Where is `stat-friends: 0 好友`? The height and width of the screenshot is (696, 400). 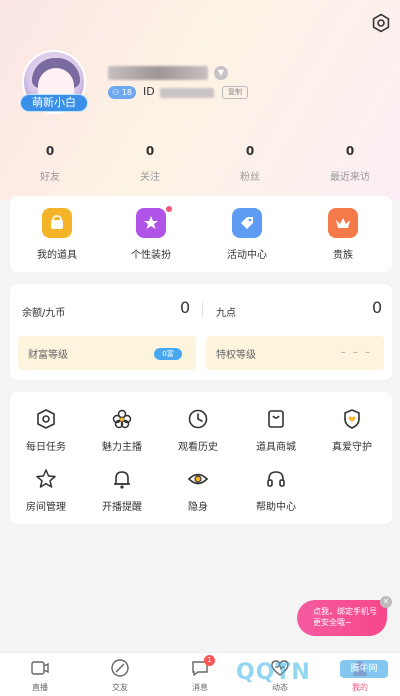
stat-friends: 0 好友 is located at coordinates (50, 163).